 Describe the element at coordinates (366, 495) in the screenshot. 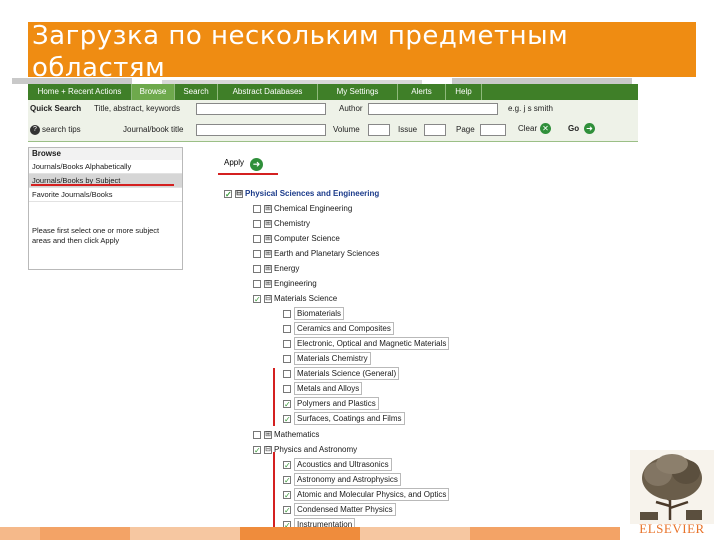

I see `tree-row: Atomic and Molecular Physics, and Optics` at that location.